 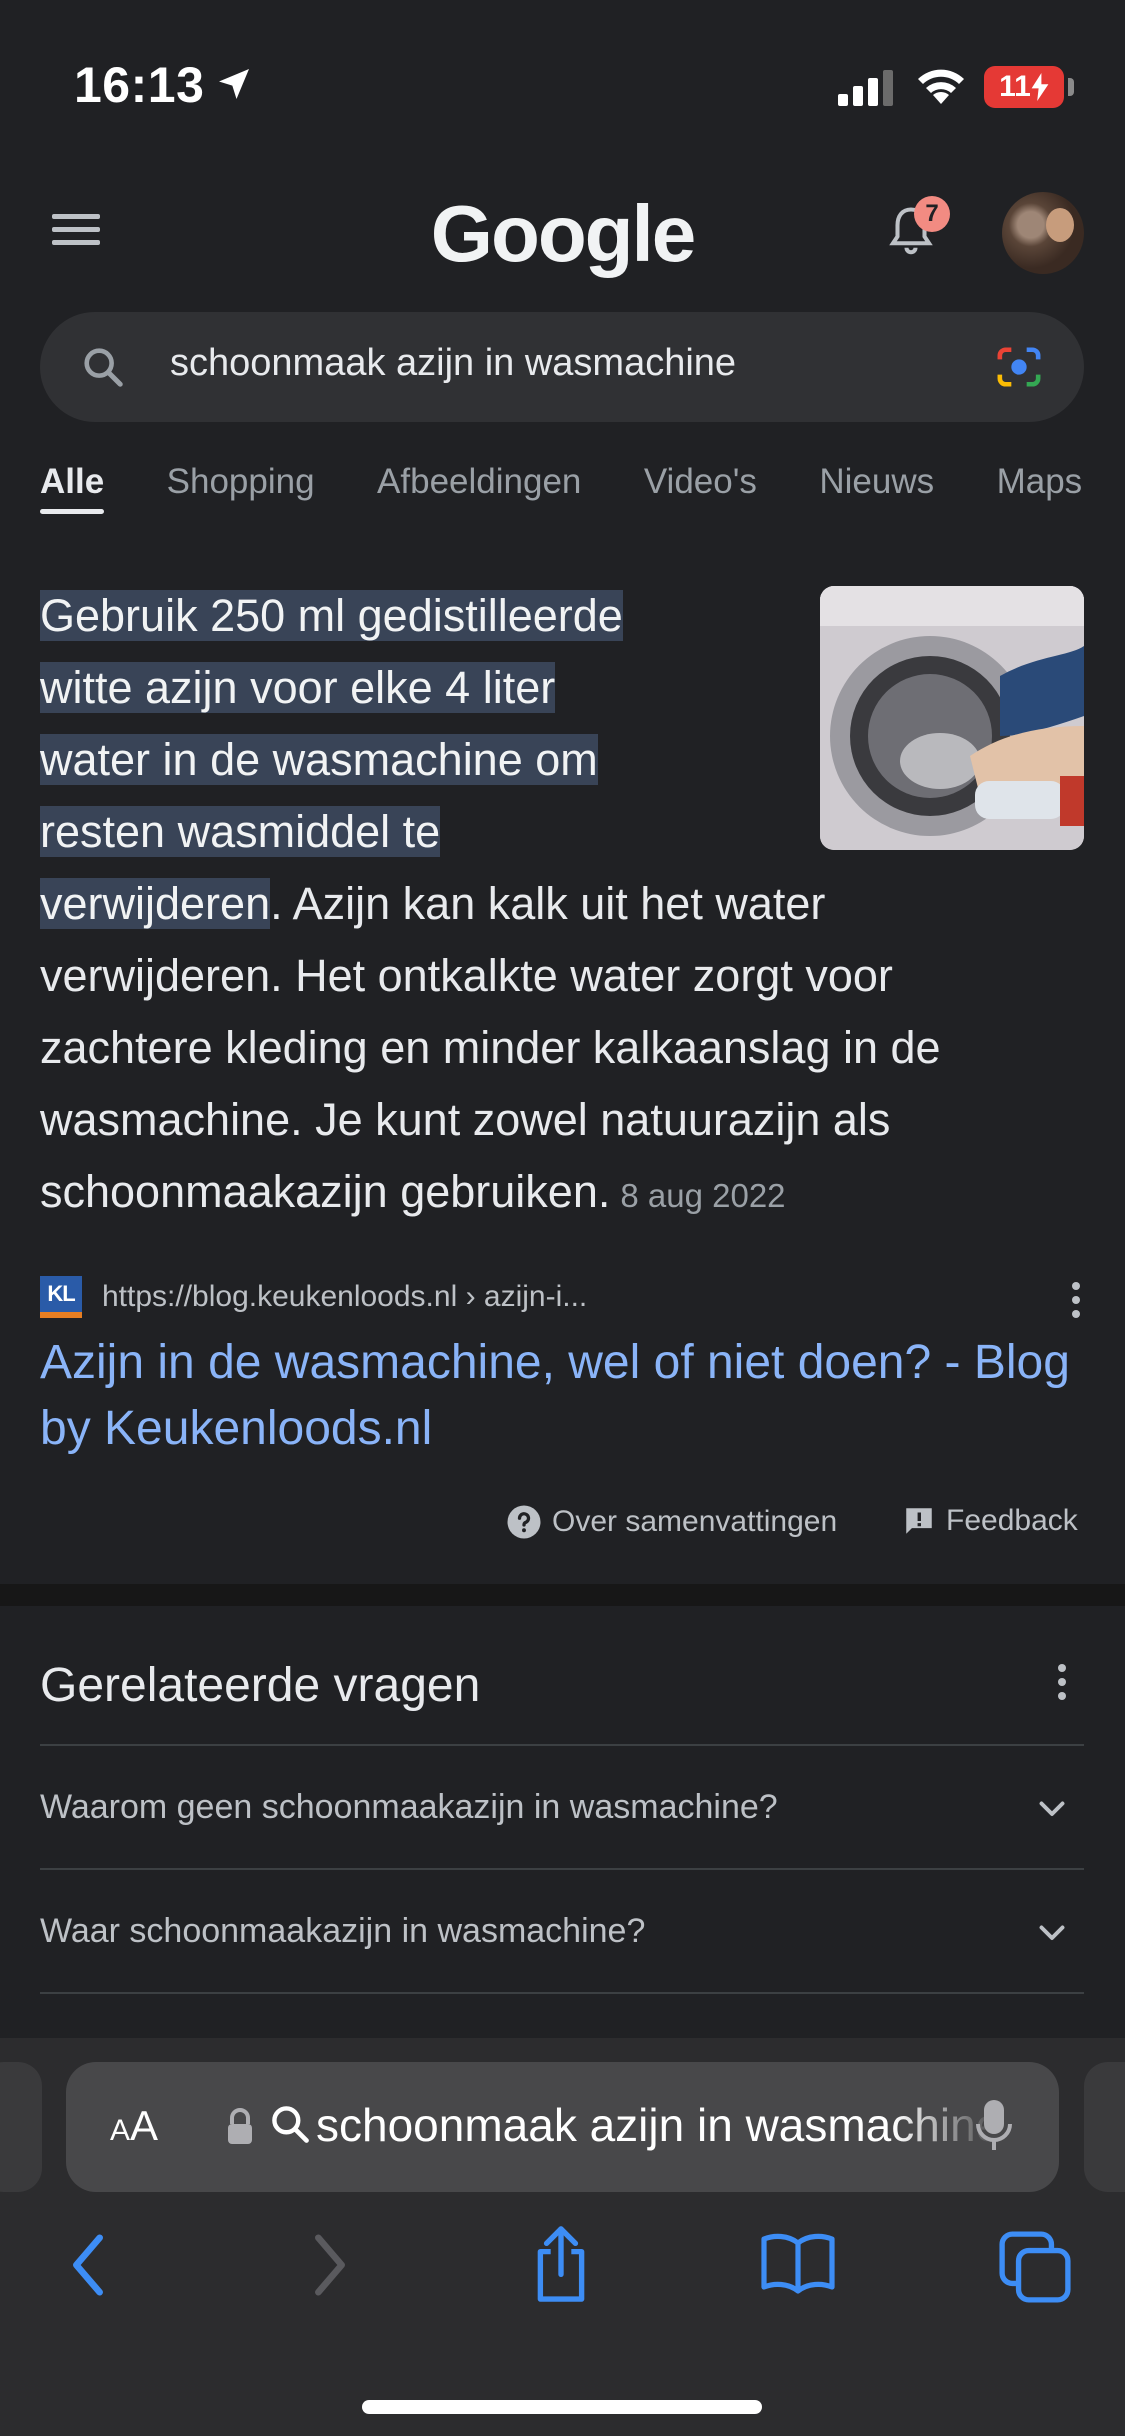 I want to click on status-bar: 16:13 11, so click(x=562, y=85).